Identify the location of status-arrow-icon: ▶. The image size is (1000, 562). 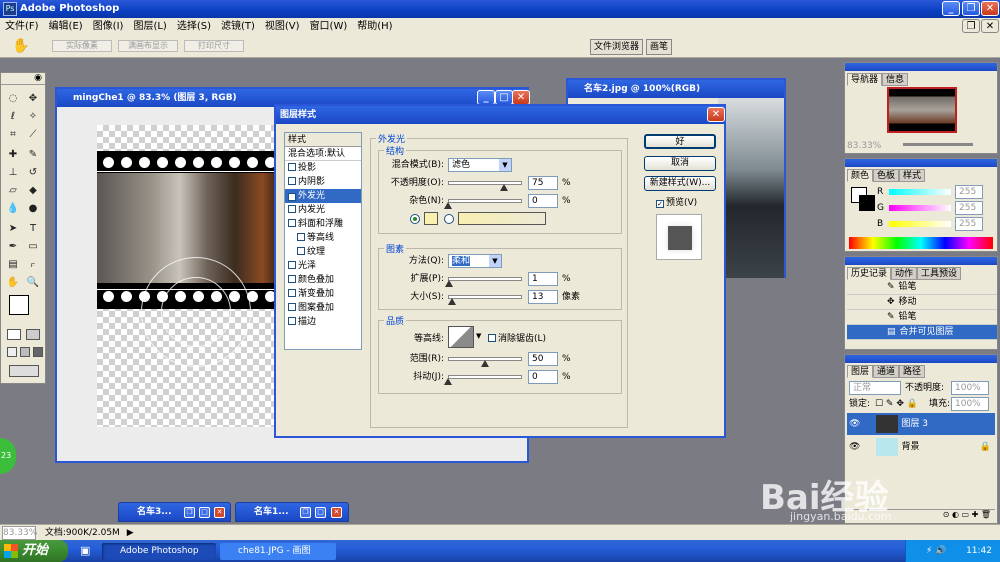
(130, 533).